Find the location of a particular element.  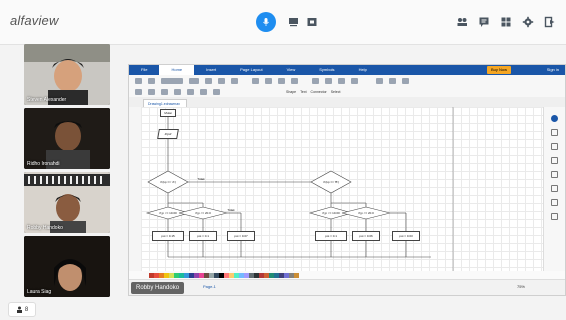

right-side-panel is located at coordinates (554, 189).